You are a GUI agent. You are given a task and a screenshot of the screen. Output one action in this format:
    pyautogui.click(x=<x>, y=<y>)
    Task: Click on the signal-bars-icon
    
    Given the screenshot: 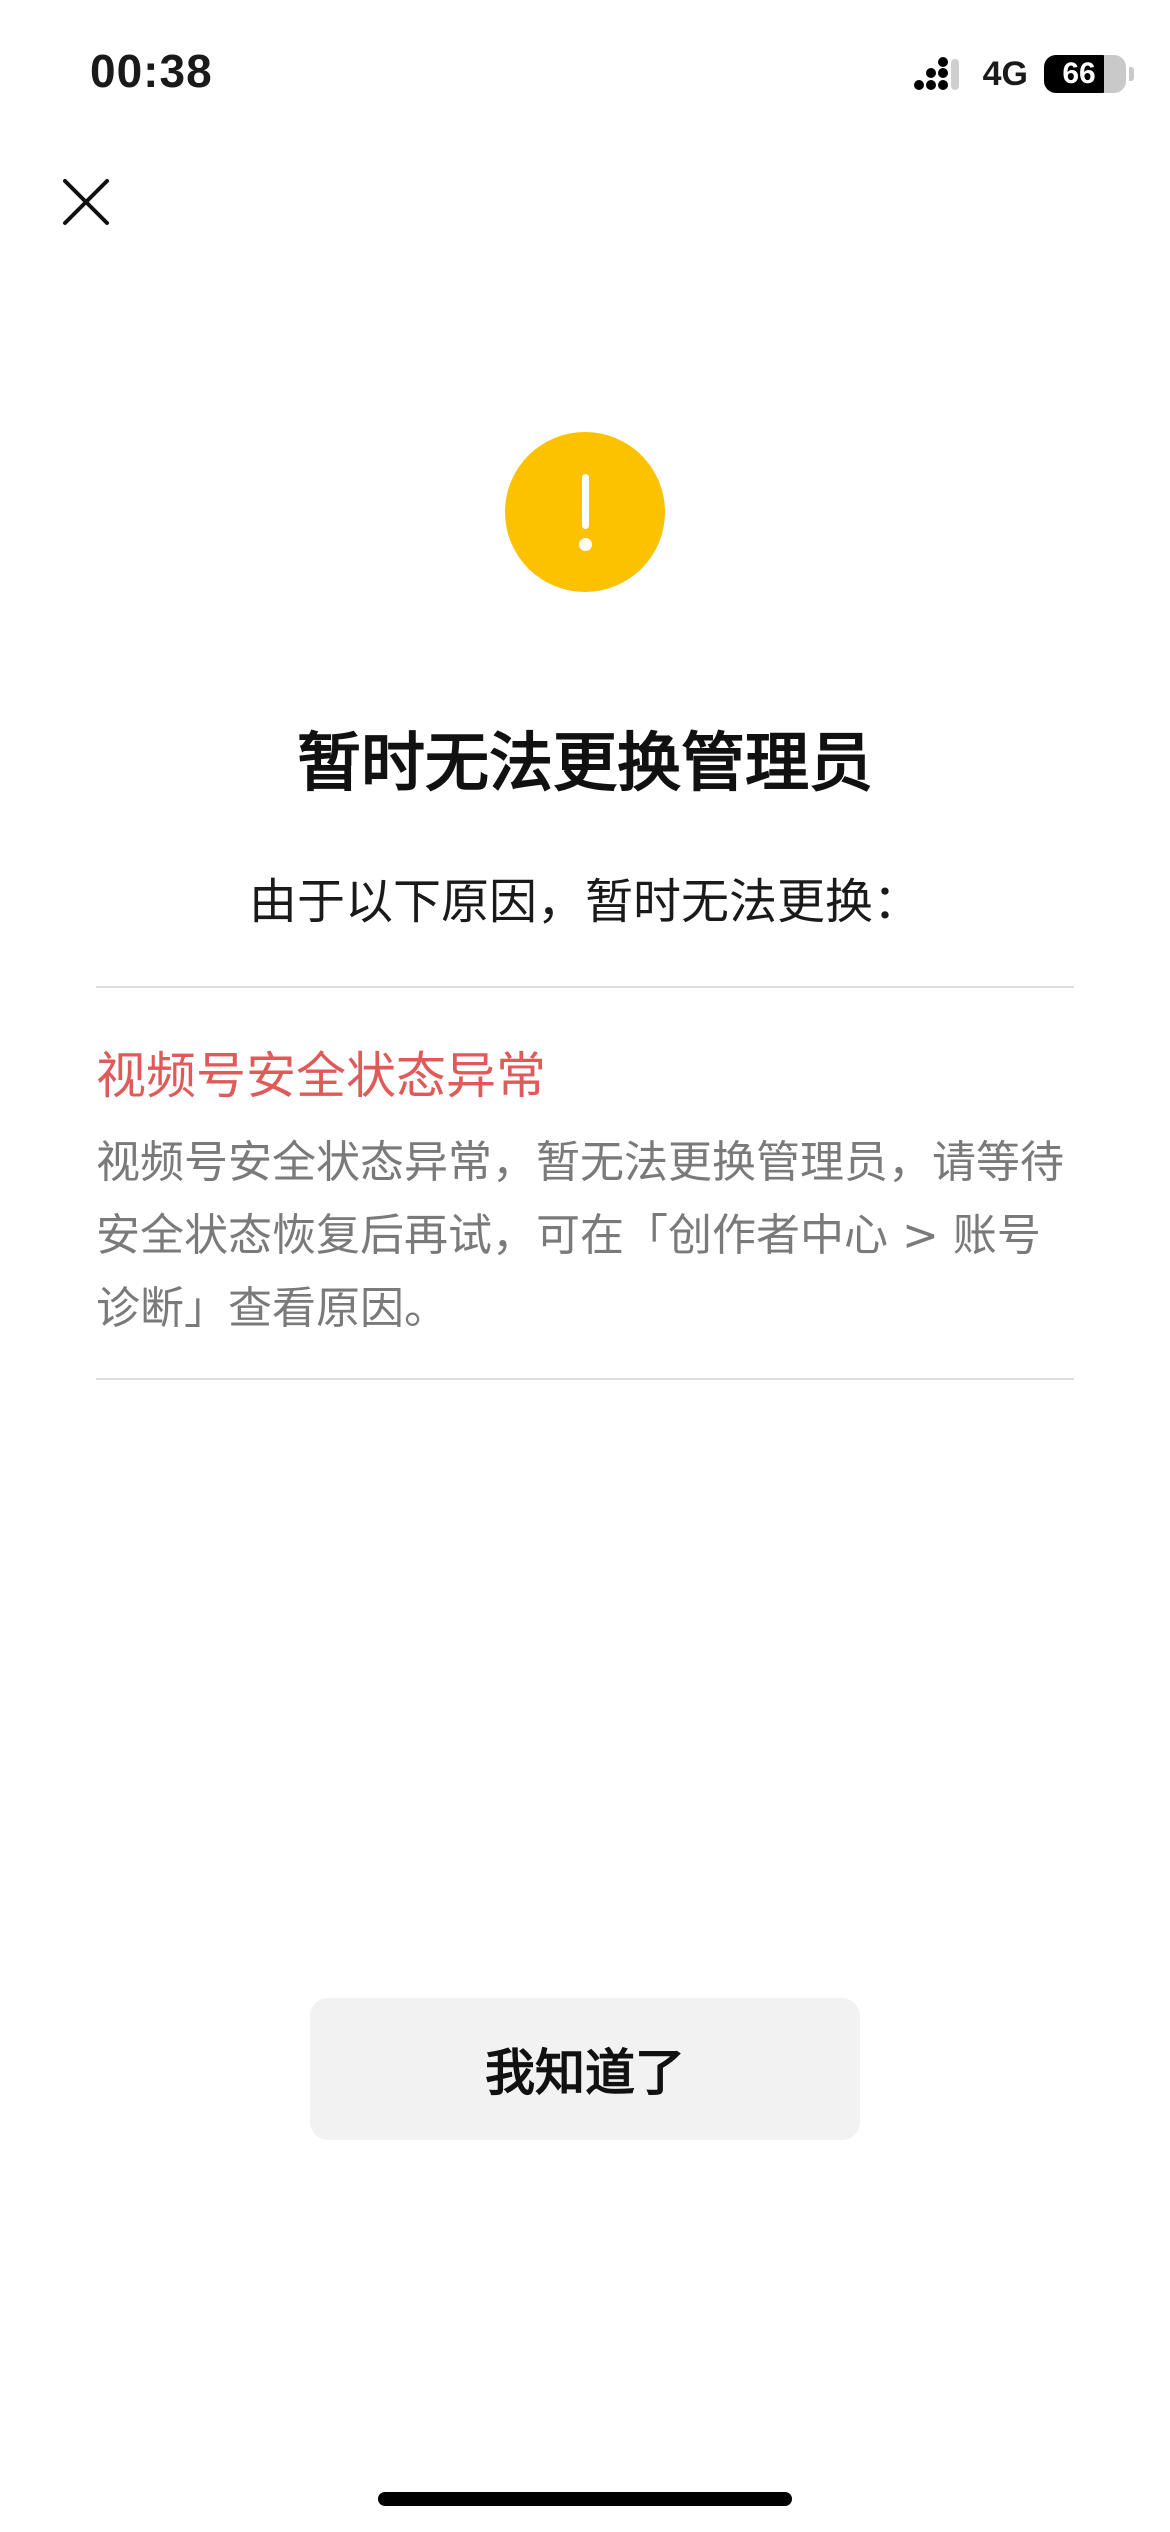 What is the action you would take?
    pyautogui.click(x=936, y=73)
    